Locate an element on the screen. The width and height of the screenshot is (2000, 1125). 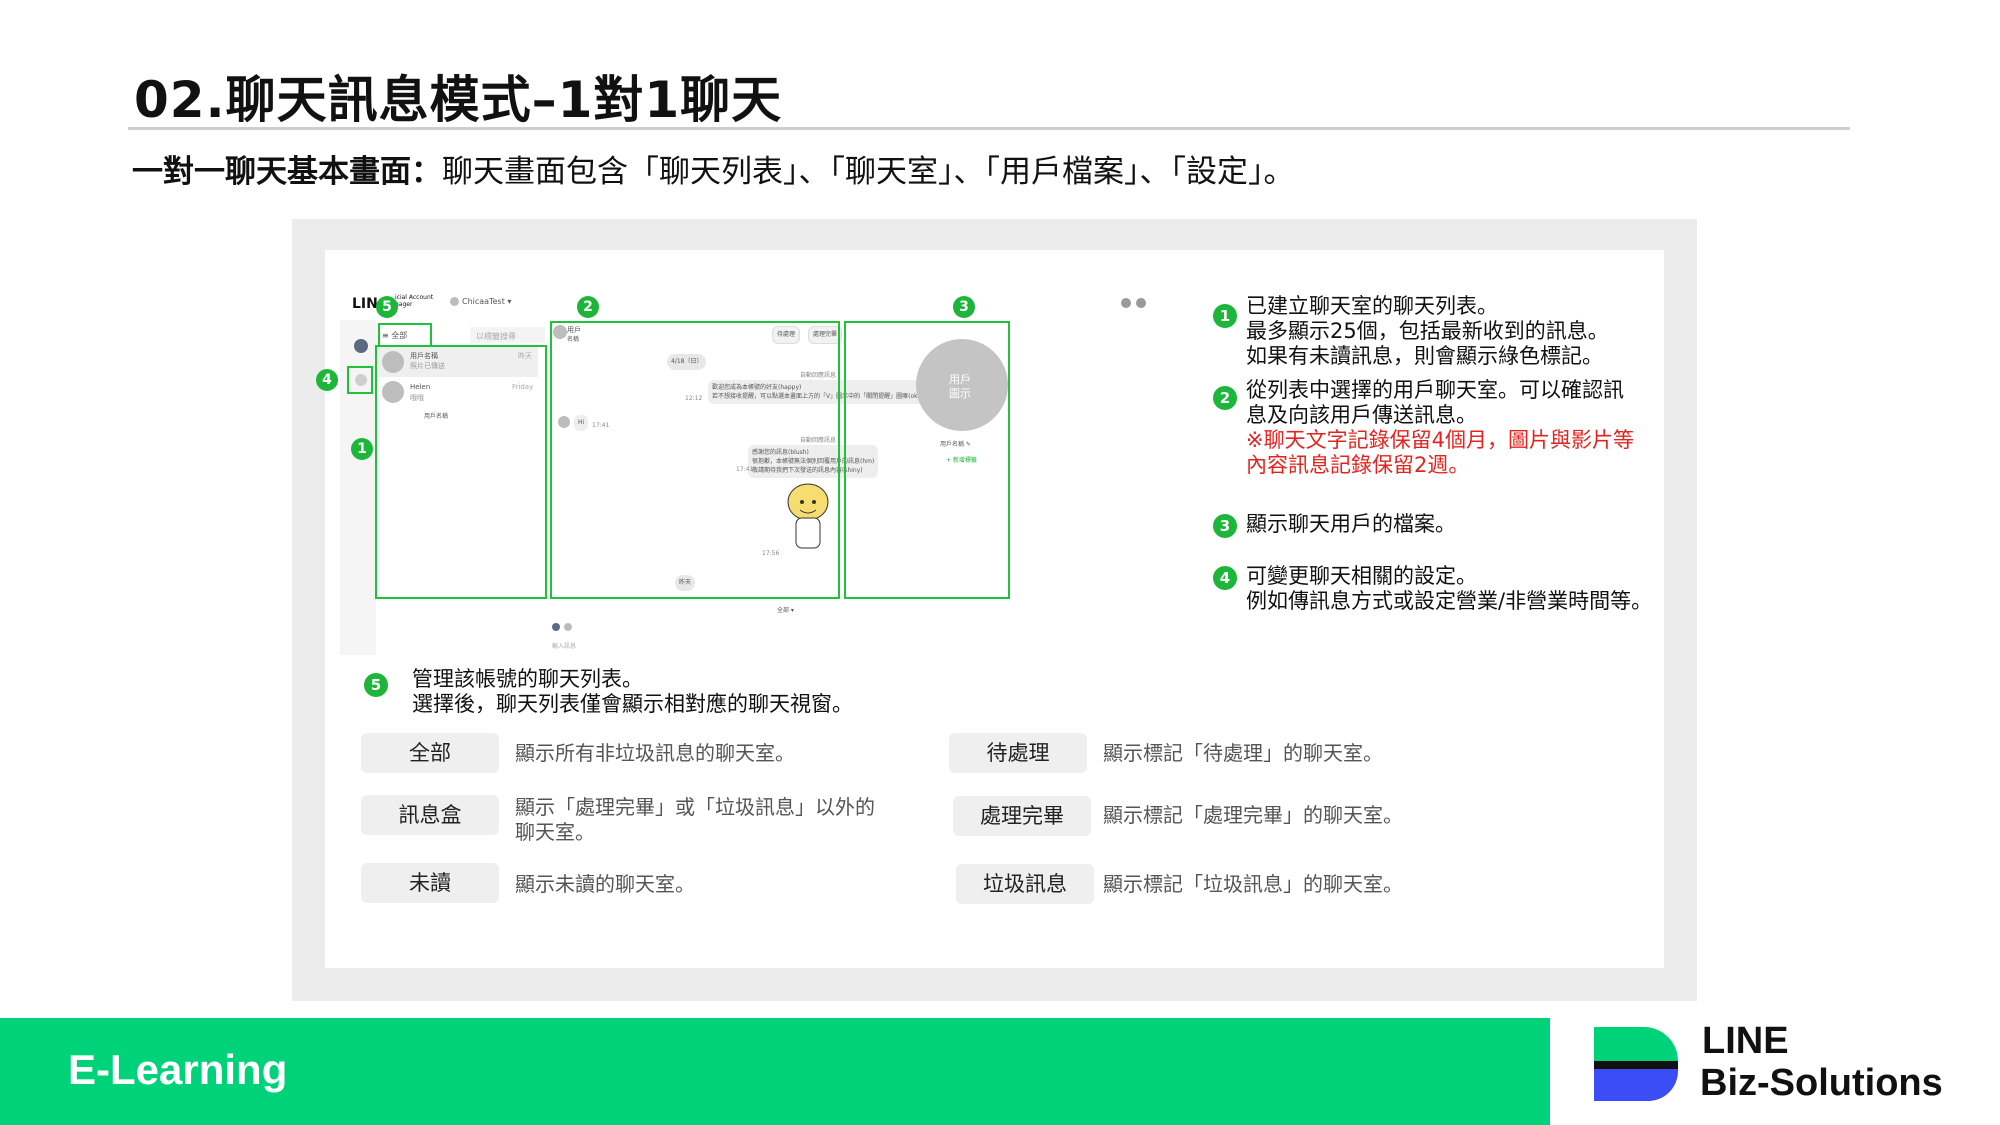
settings-highlight is located at coordinates (360, 380).